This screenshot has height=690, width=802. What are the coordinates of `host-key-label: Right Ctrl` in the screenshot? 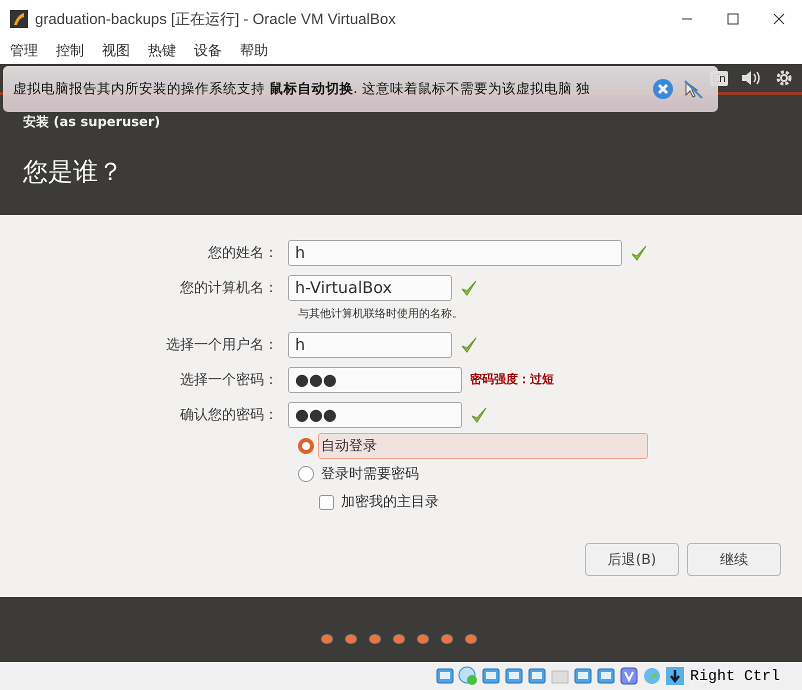 It's located at (735, 676).